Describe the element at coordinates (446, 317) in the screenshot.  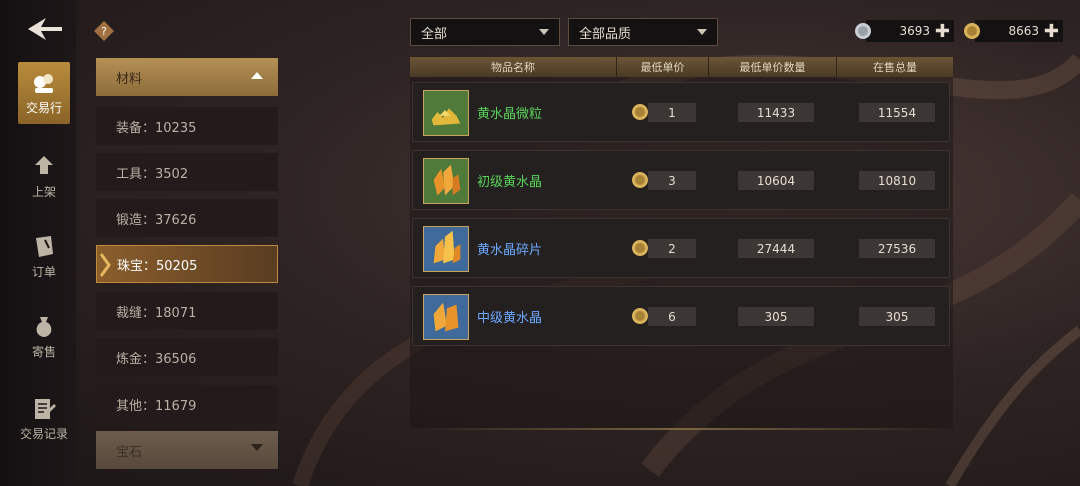
I see `intermediate-citrine-icon` at that location.